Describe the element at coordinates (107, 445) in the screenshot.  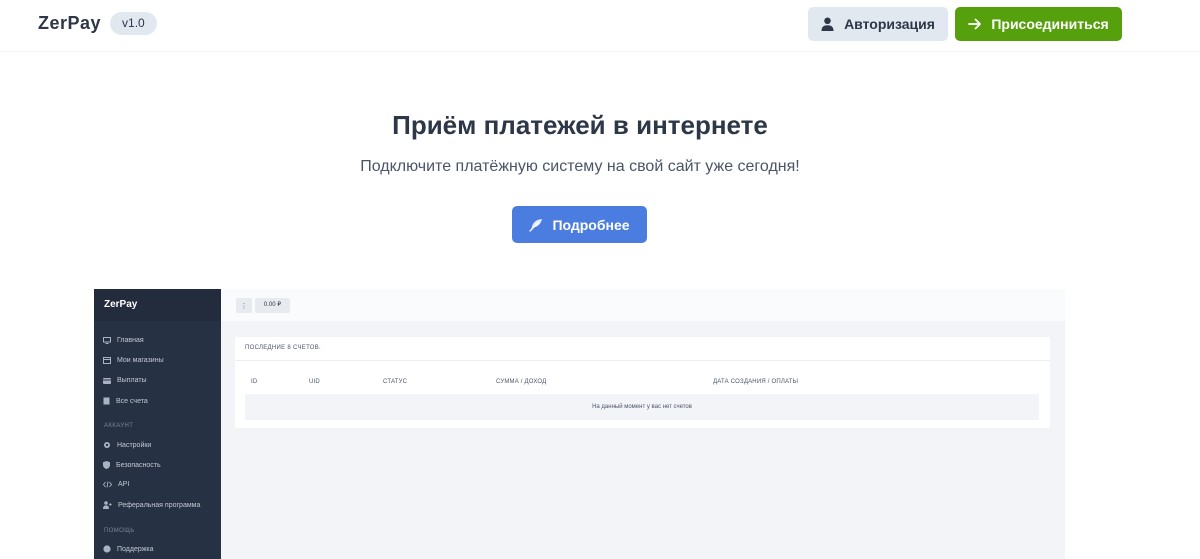
I see `gear-icon` at that location.